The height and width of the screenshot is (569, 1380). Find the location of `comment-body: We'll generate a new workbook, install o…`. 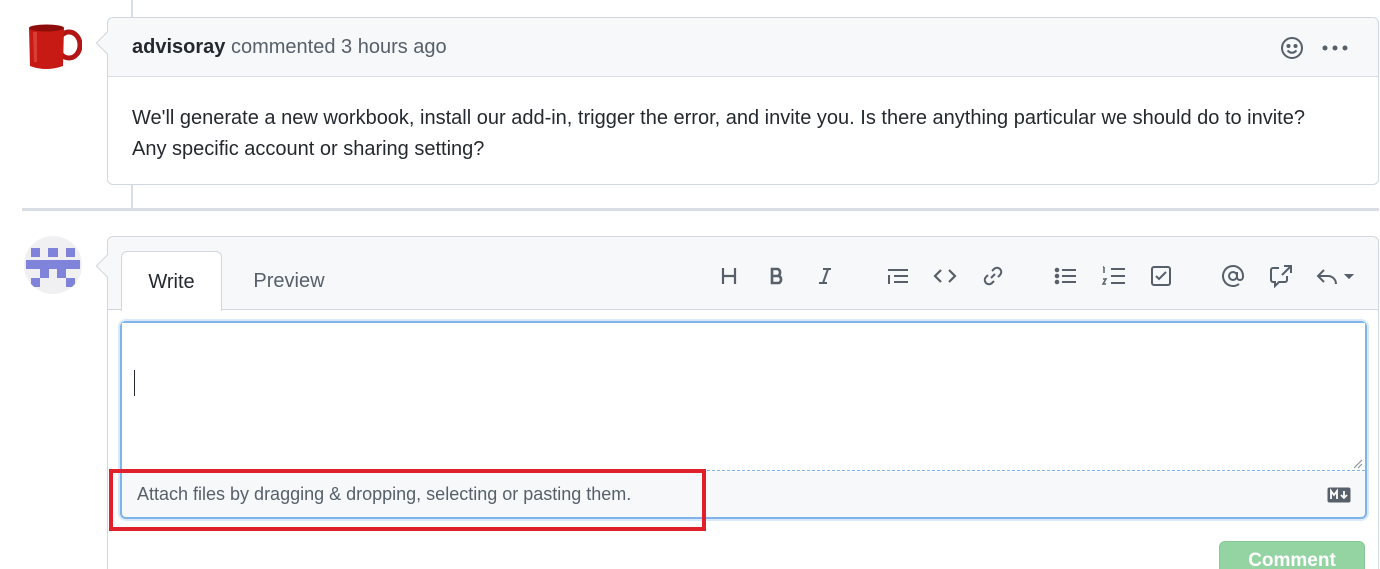

comment-body: We'll generate a new workbook, install o… is located at coordinates (718, 133).